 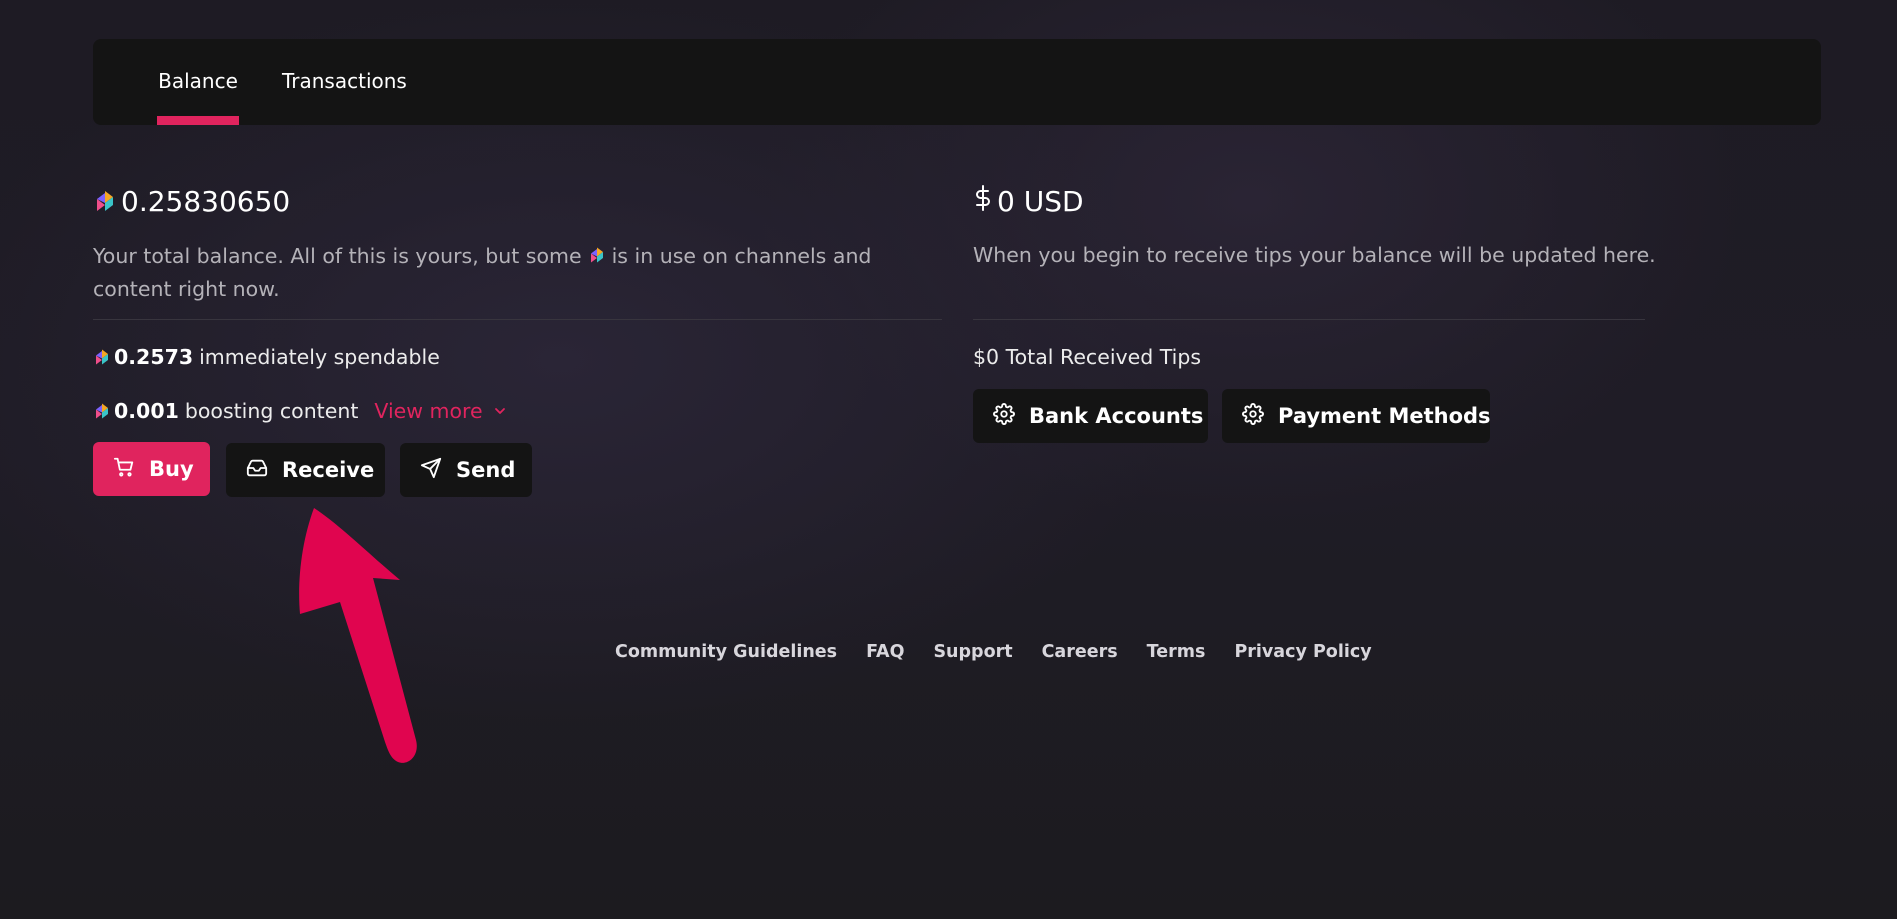 What do you see at coordinates (726, 652) in the screenshot?
I see `footer-link-community-guidelines: Community Guidelines` at bounding box center [726, 652].